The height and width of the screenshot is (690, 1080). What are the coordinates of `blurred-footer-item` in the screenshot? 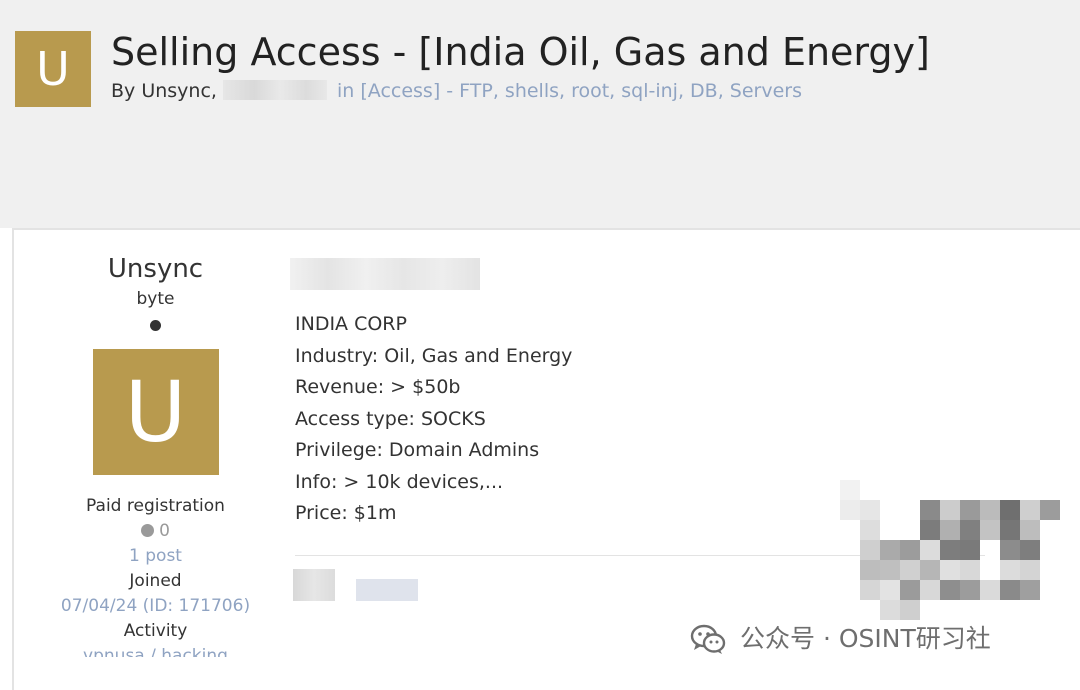 It's located at (314, 585).